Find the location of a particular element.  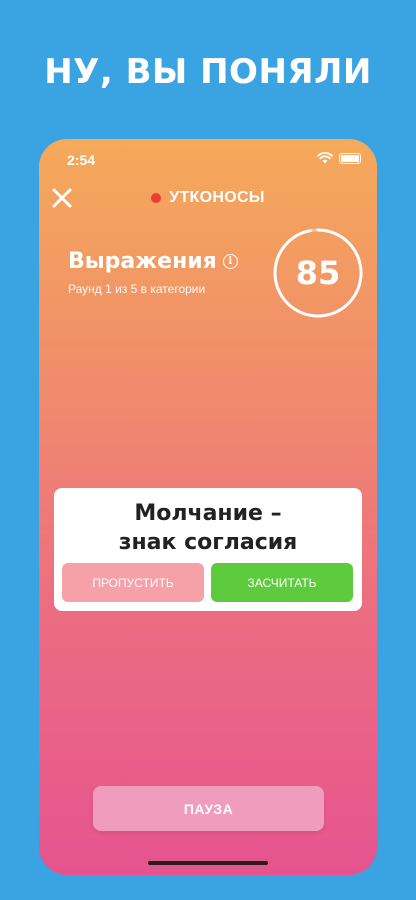

team-dot-icon is located at coordinates (156, 198).